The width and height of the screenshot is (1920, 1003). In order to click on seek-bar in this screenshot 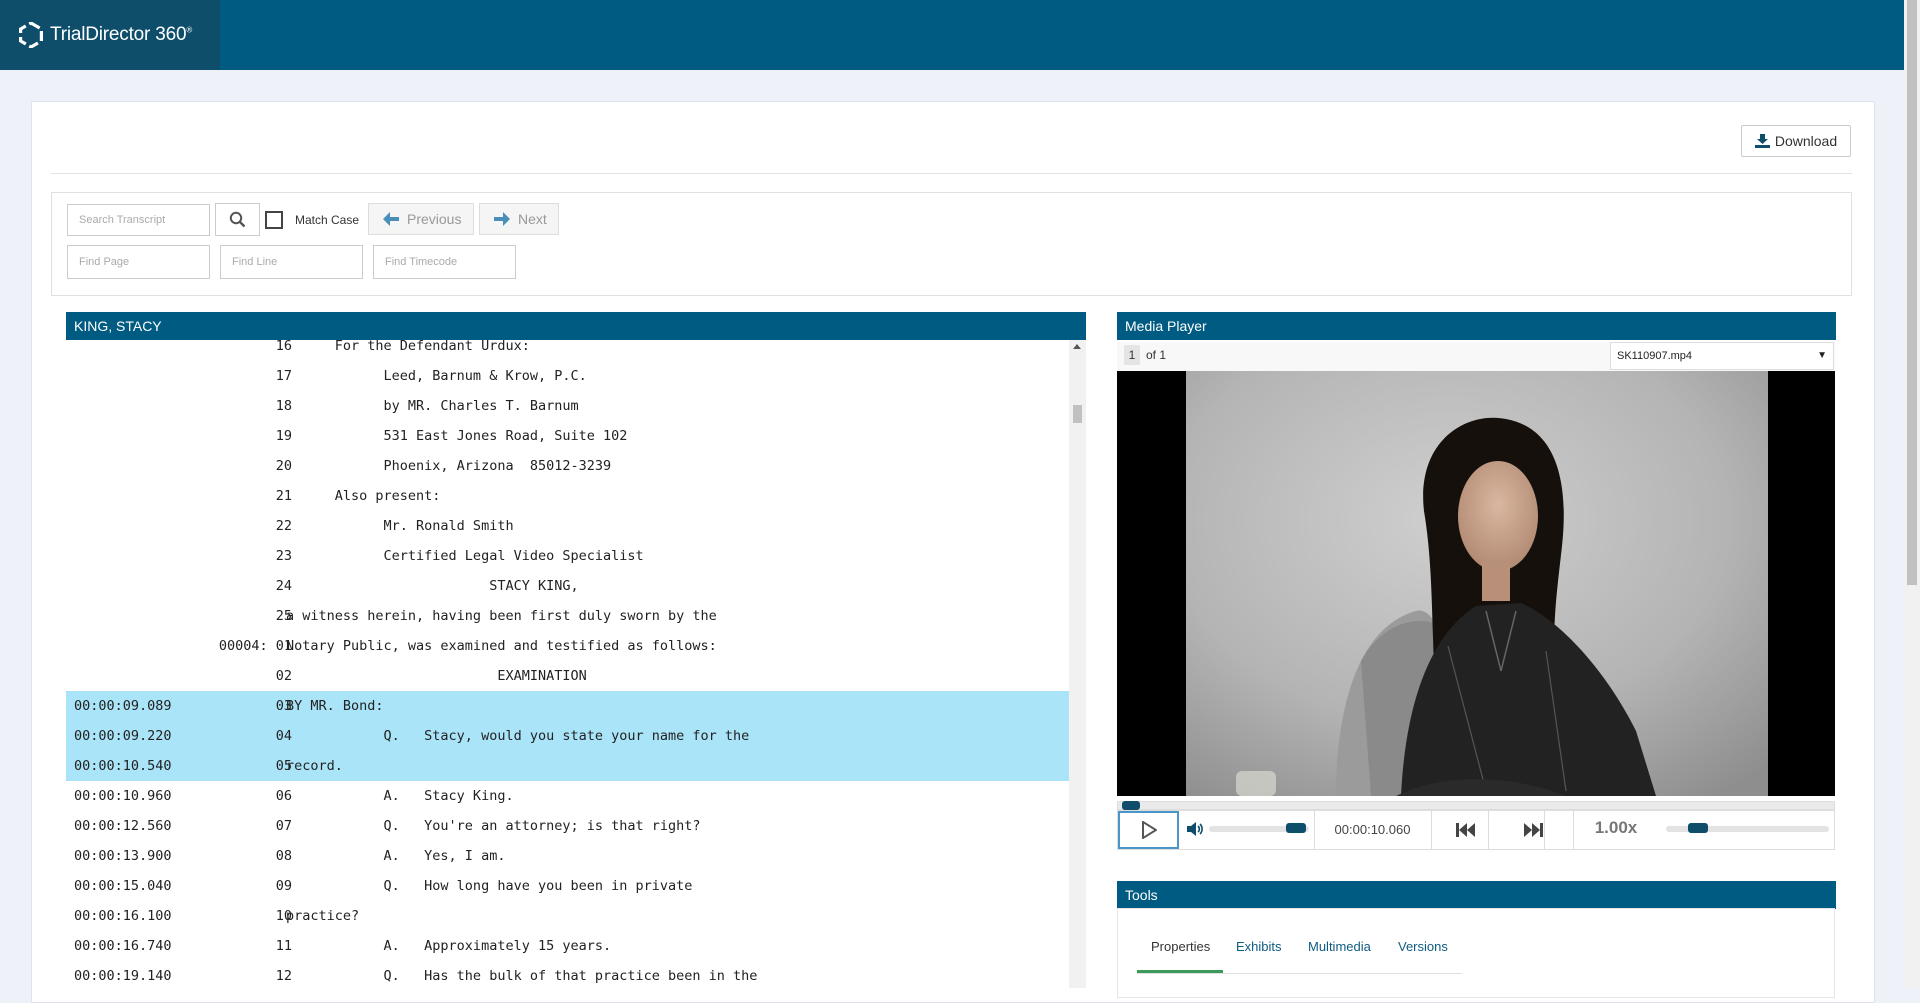, I will do `click(1476, 805)`.